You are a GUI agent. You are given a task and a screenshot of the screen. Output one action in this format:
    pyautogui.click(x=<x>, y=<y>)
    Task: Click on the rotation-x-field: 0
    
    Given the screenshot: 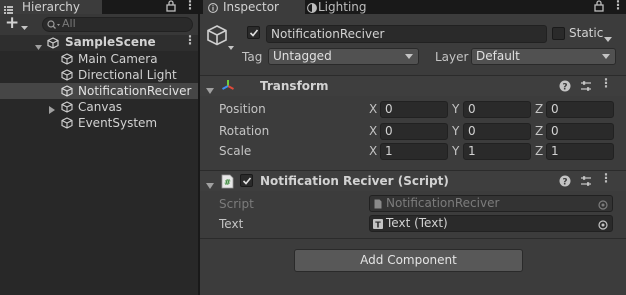 What is the action you would take?
    pyautogui.click(x=414, y=131)
    